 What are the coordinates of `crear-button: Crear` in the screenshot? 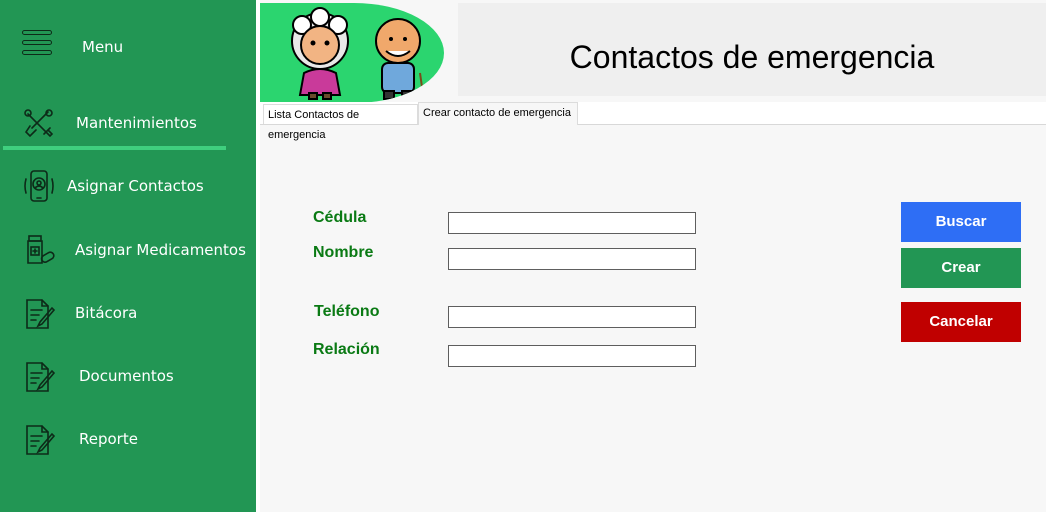 It's located at (961, 268).